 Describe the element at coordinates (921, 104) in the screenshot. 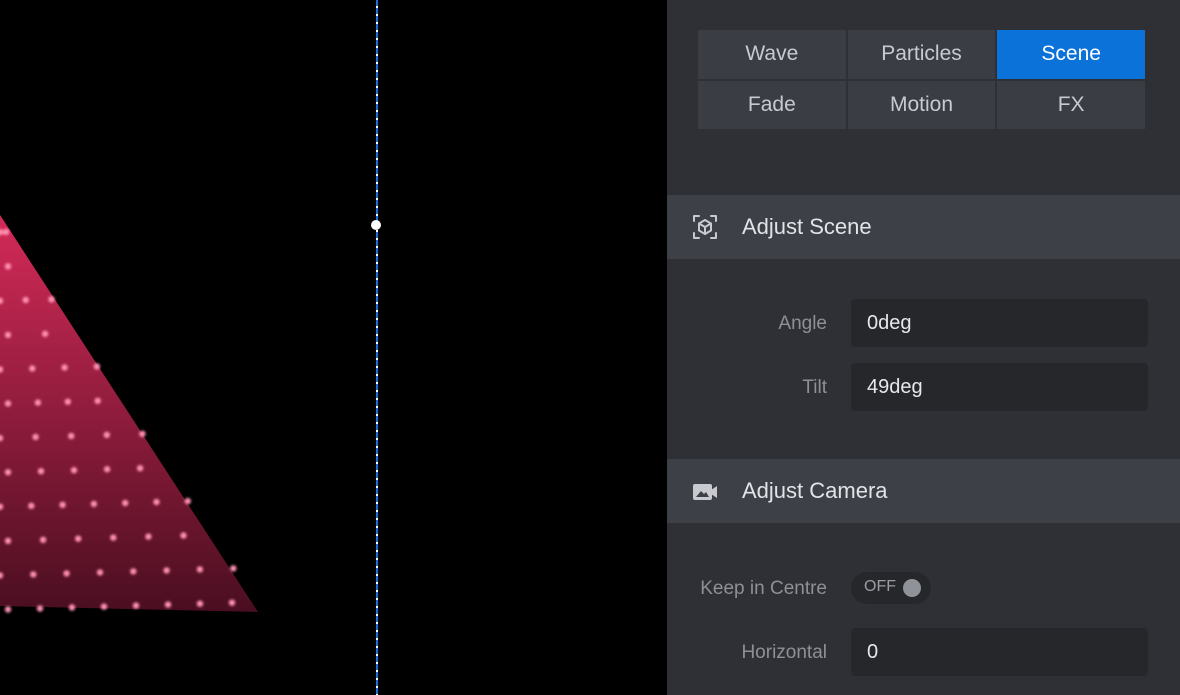

I see `tab-motion: Motion` at that location.